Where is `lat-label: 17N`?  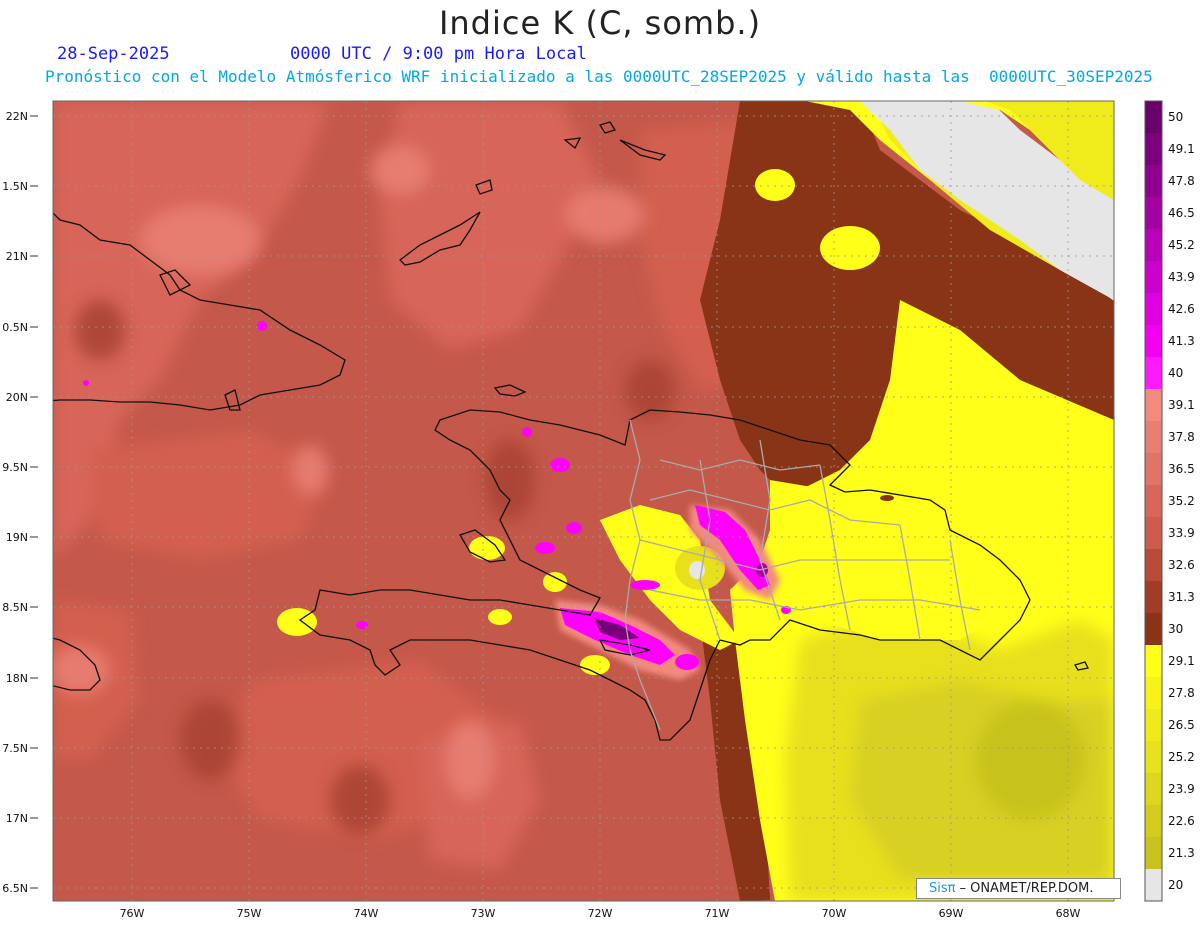 lat-label: 17N is located at coordinates (17, 818).